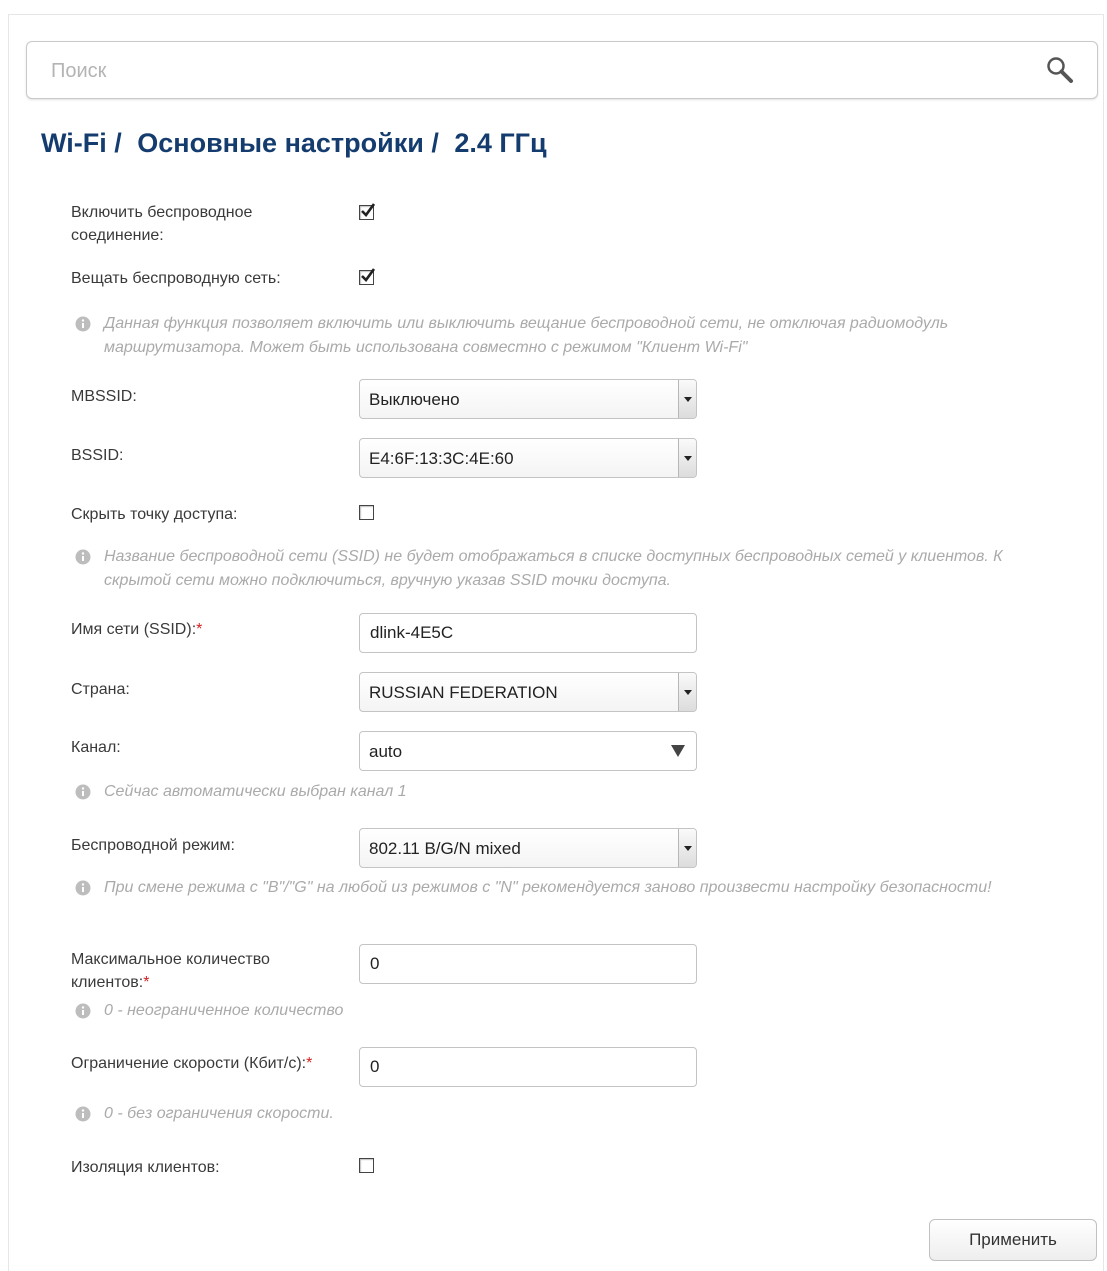 This screenshot has height=1271, width=1107. What do you see at coordinates (678, 751) in the screenshot?
I see `chevron-down-icon` at bounding box center [678, 751].